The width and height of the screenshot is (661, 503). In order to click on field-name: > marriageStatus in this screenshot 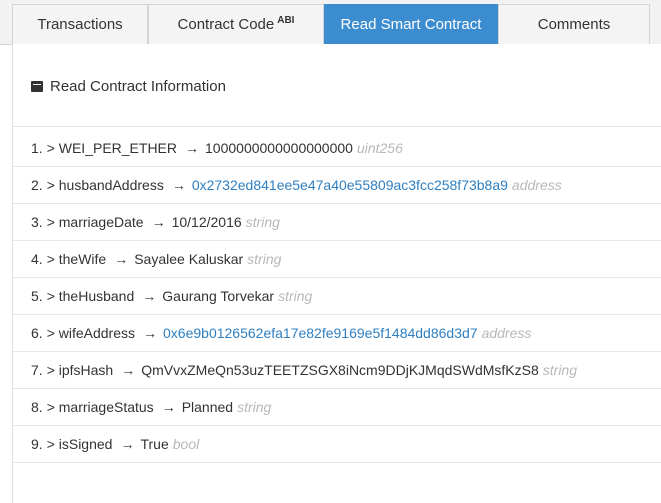, I will do `click(100, 407)`.